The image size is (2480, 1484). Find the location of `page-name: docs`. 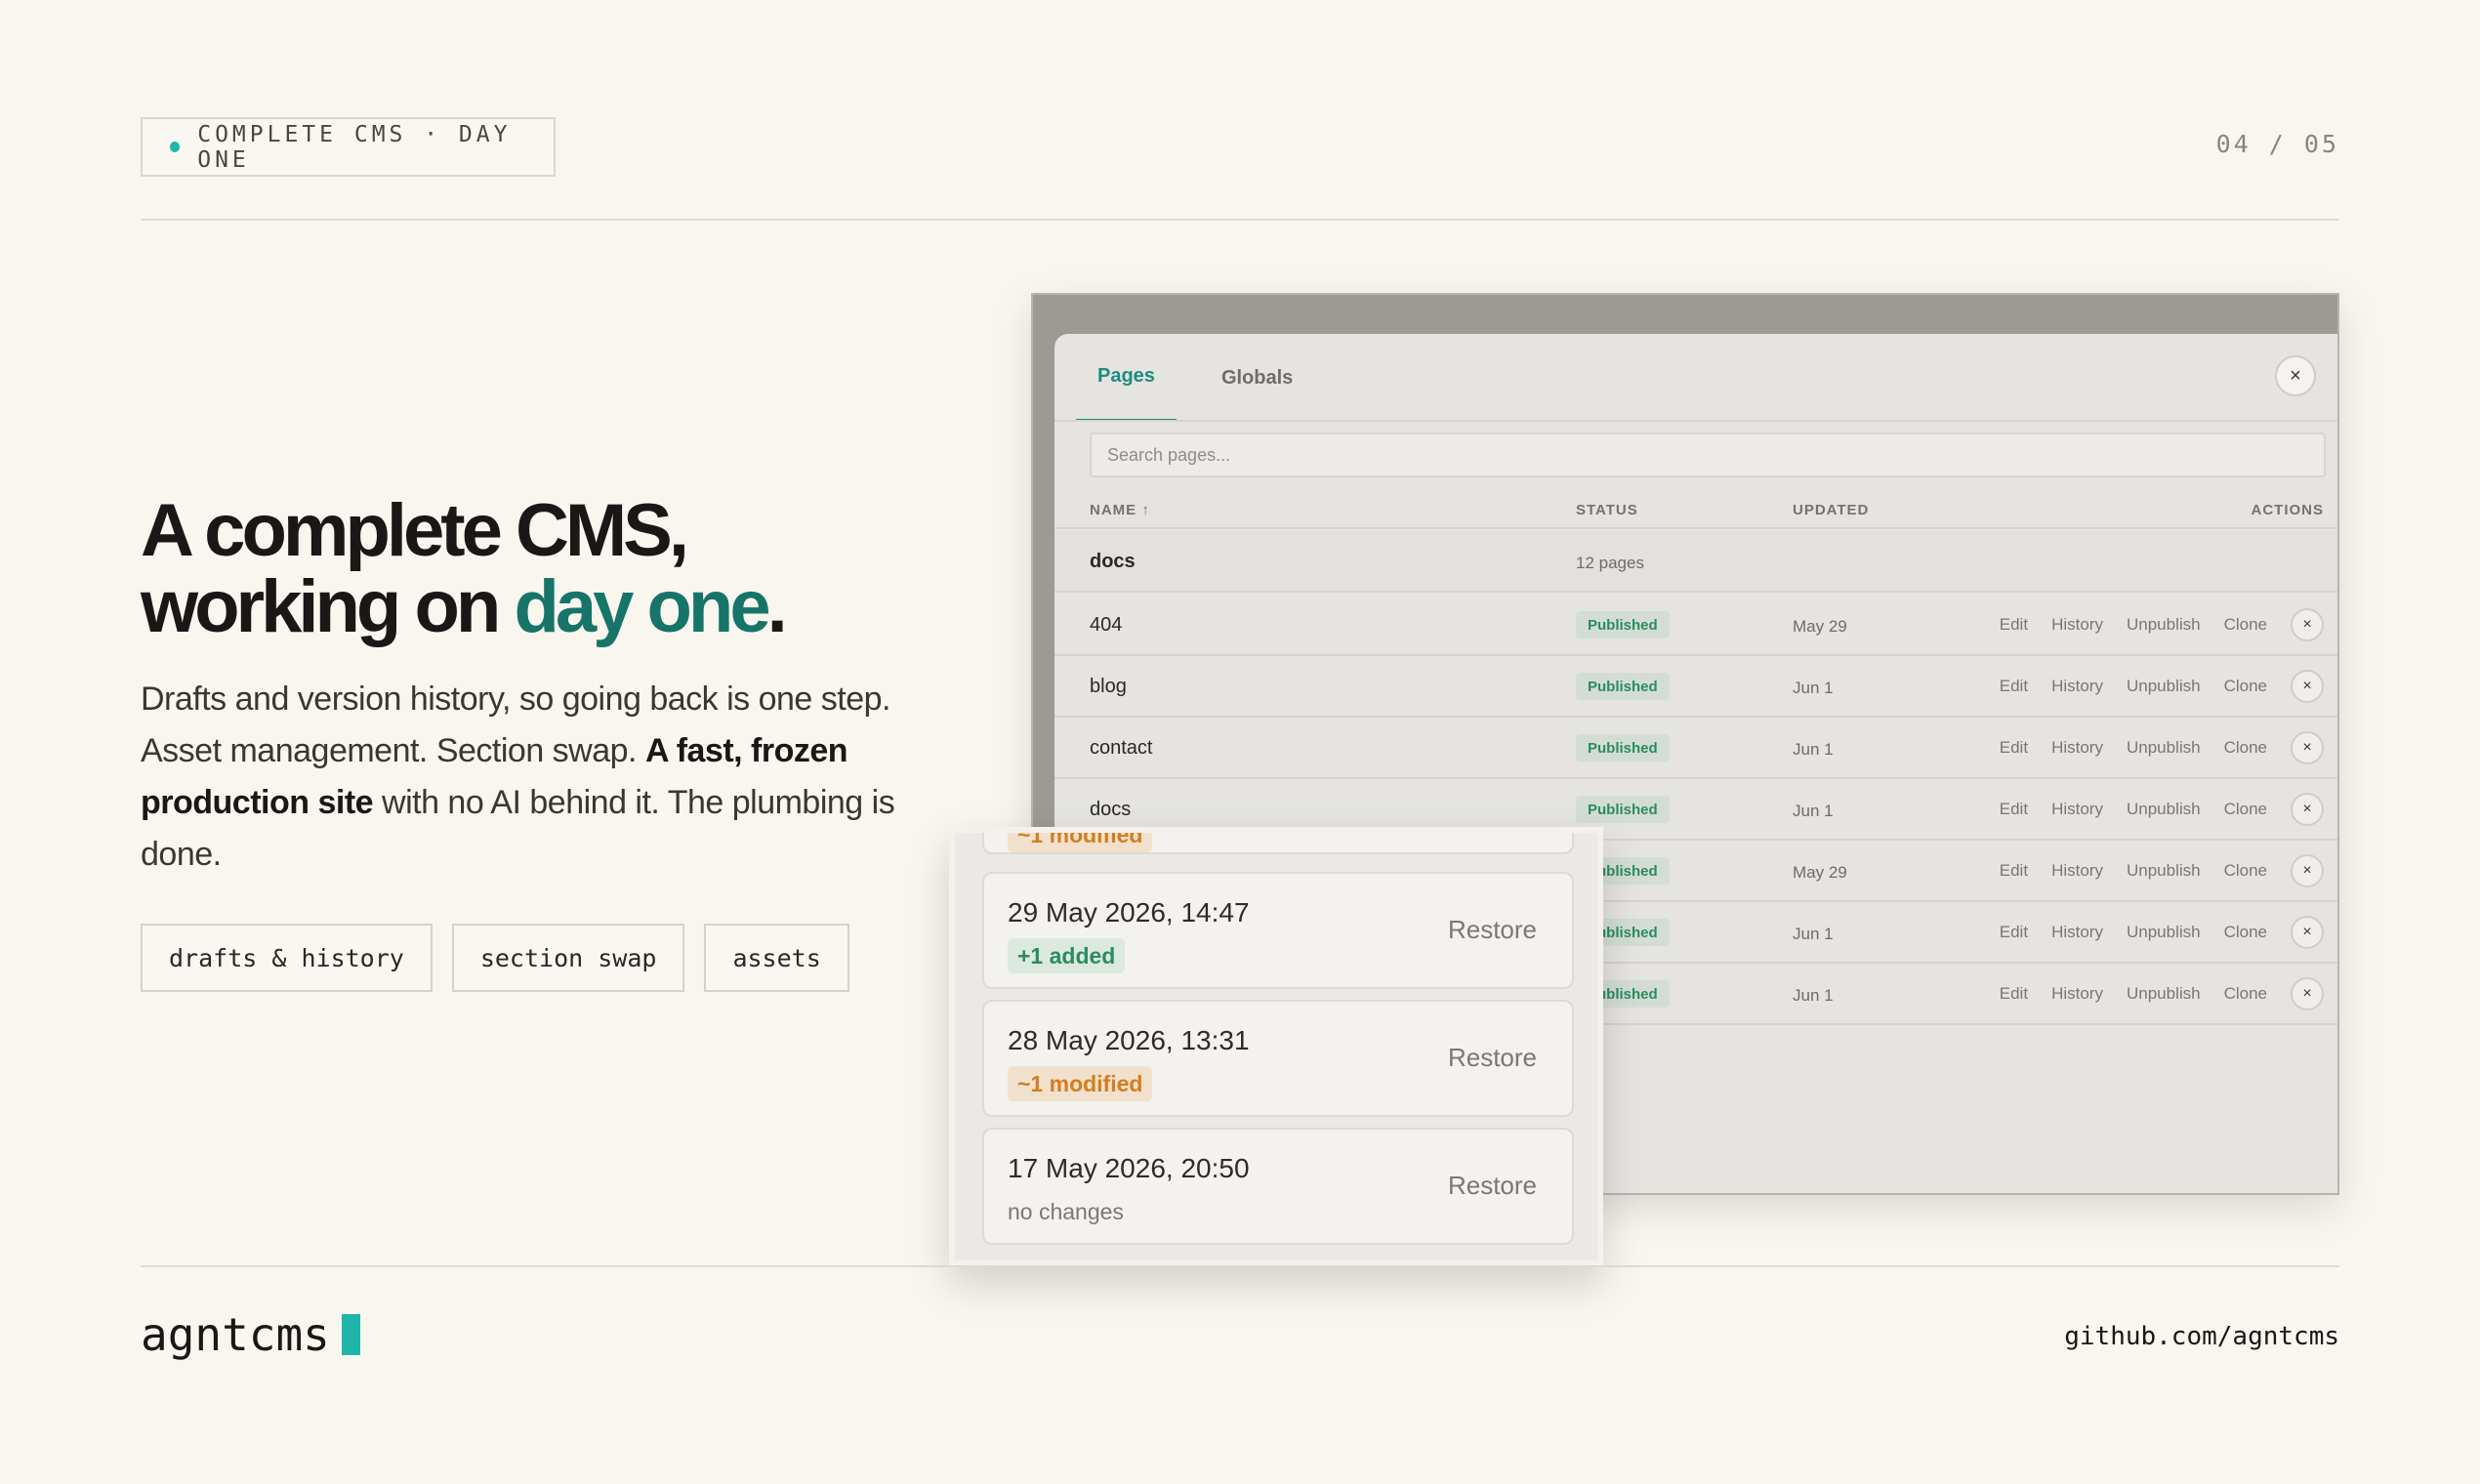

page-name: docs is located at coordinates (1111, 810).